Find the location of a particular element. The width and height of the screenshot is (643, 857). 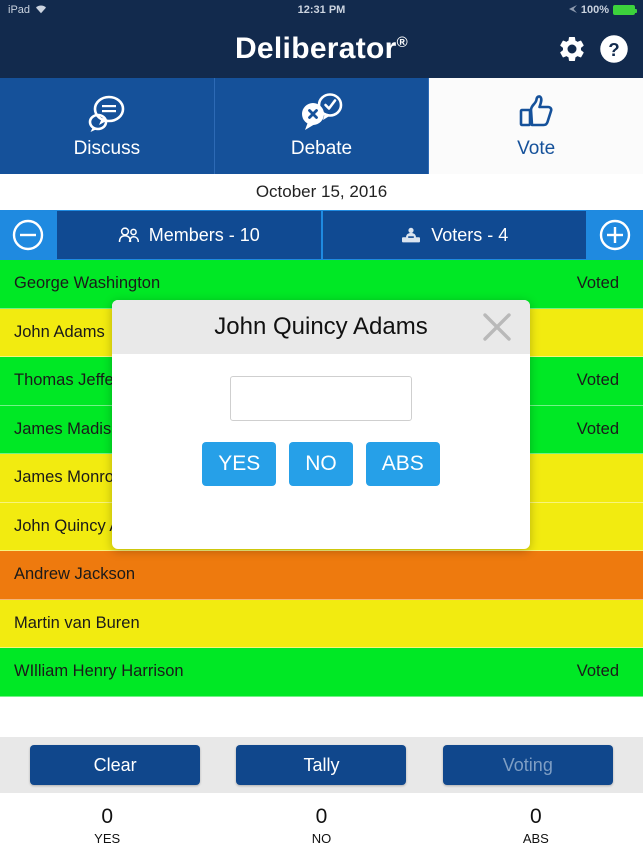

vote-no-button: NO is located at coordinates (321, 464).